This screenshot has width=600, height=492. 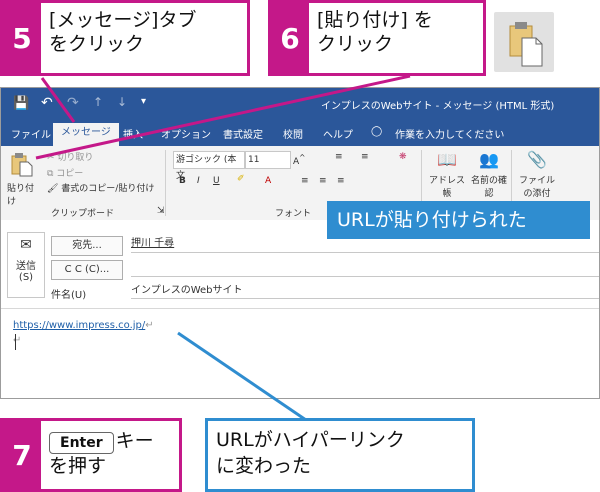 I want to click on tell-me-box: 作業を入力してください, so click(x=449, y=133).